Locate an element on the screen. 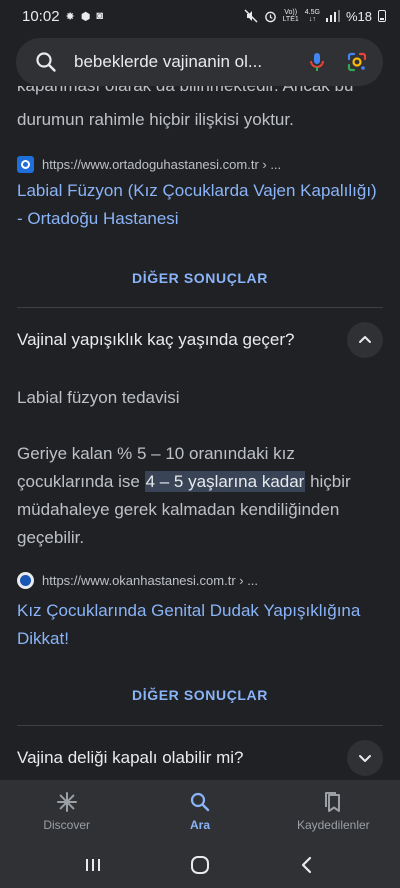  recent-apps-button is located at coordinates (93, 865).